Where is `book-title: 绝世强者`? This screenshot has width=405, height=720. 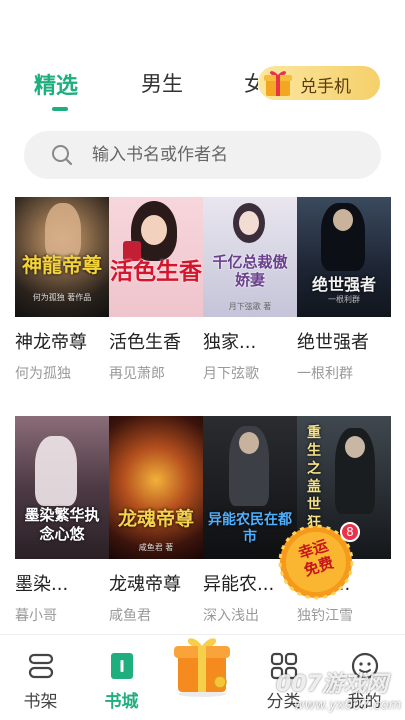 book-title: 绝世强者 is located at coordinates (333, 342).